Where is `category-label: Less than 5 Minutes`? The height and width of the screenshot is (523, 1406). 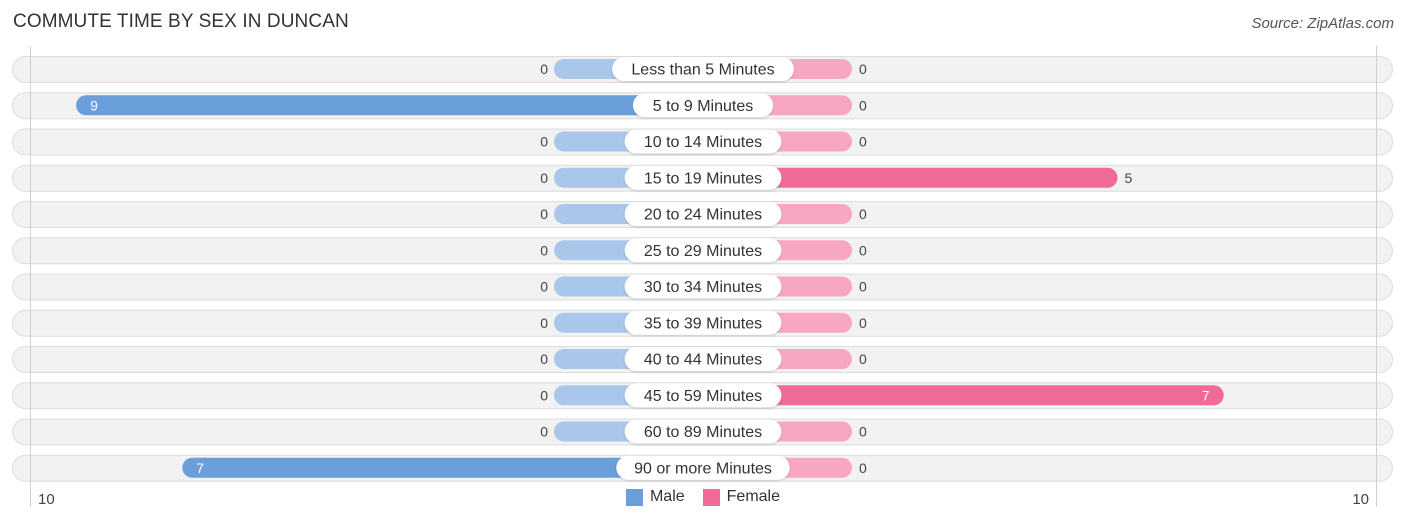
category-label: Less than 5 Minutes is located at coordinates (702, 70).